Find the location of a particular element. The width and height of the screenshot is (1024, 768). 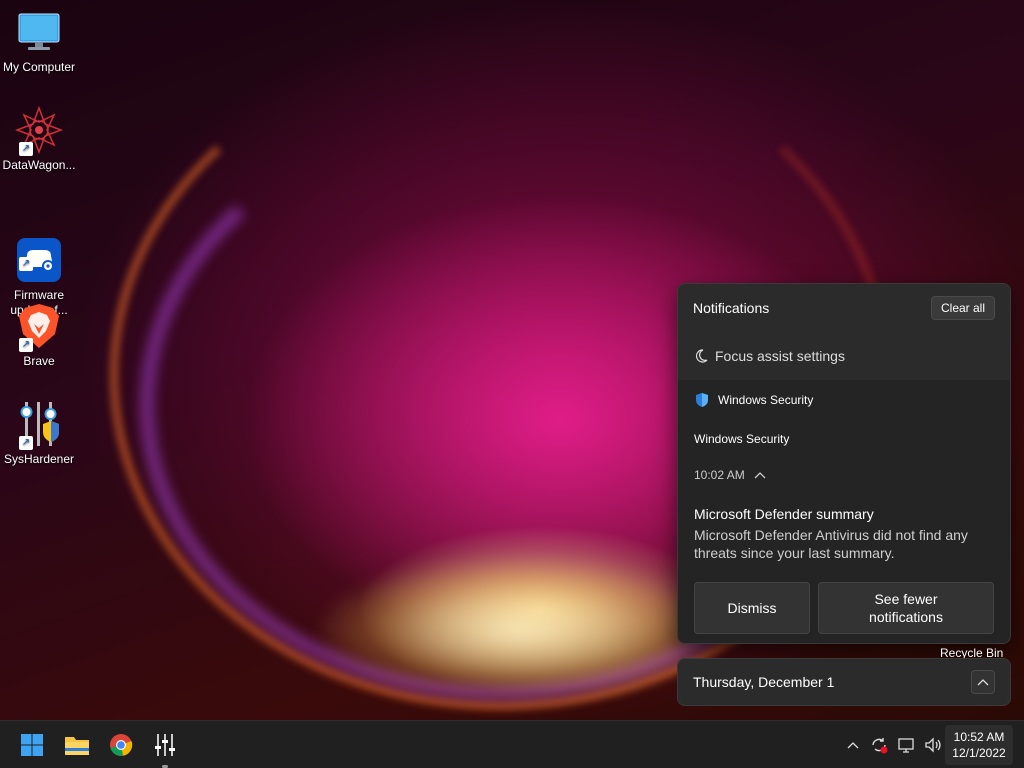

toast-app-header: Windows Security is located at coordinates (844, 400).